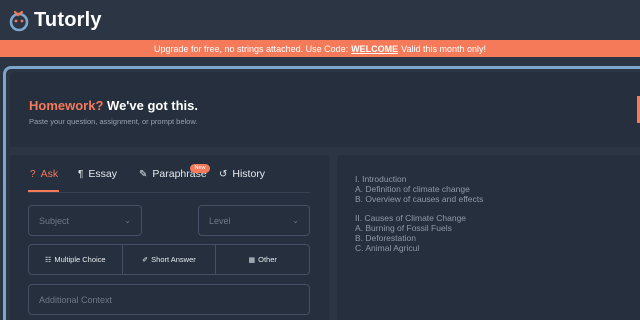 This screenshot has height=320, width=640. Describe the element at coordinates (76, 299) in the screenshot. I see `context-placeholder: Additional Context` at that location.